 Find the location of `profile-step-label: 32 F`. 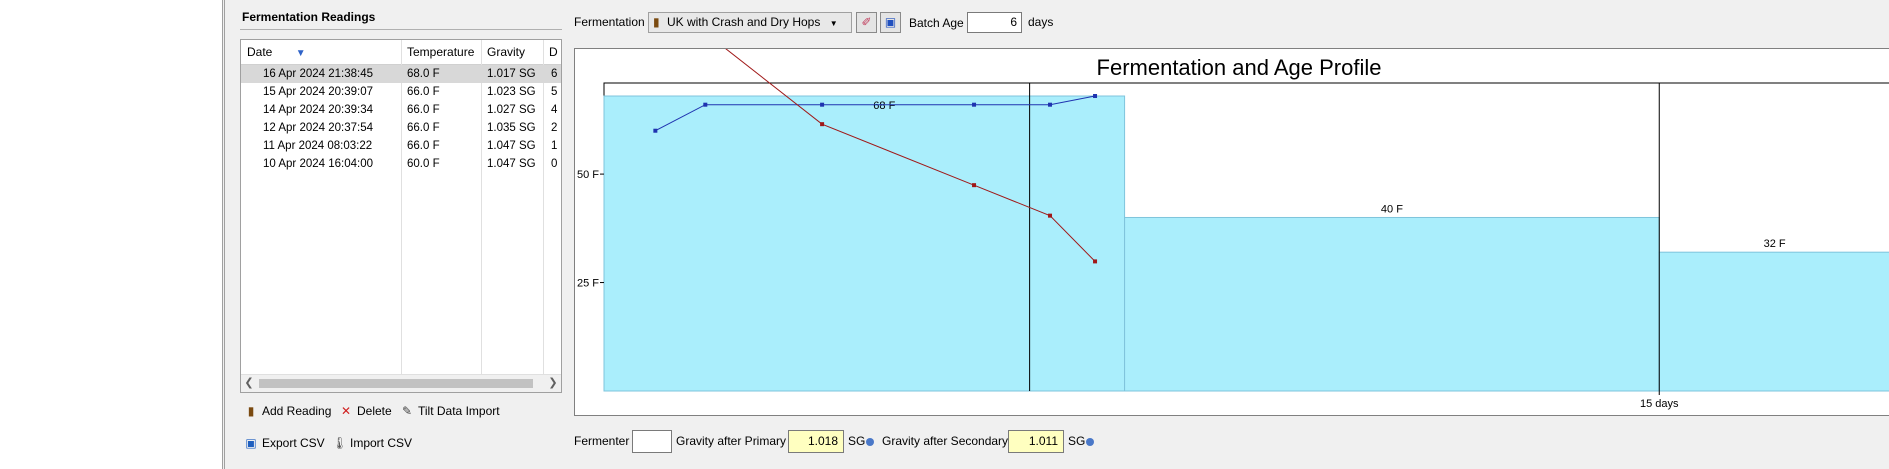

profile-step-label: 32 F is located at coordinates (1775, 244).